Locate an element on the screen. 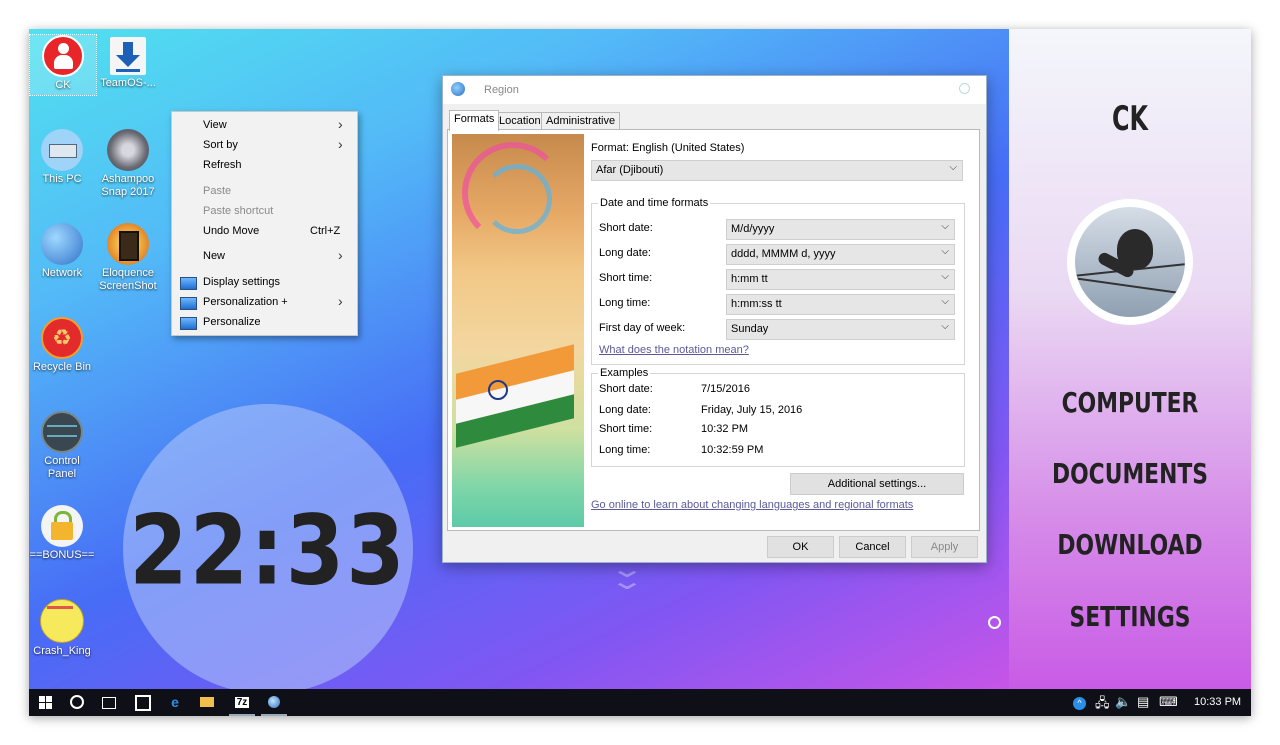 The image size is (1280, 745). windows-logo-icon is located at coordinates (45, 702).